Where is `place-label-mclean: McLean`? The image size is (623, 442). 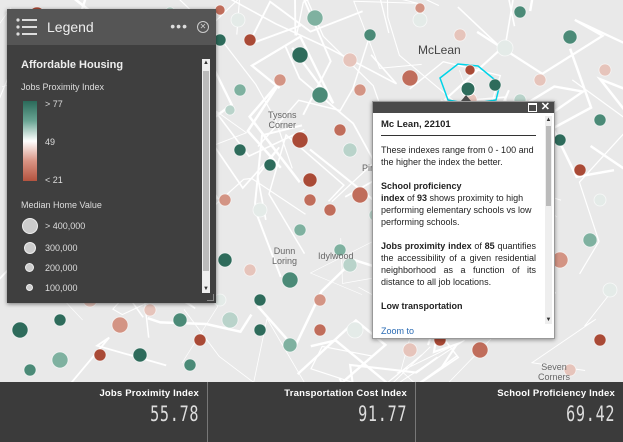 place-label-mclean: McLean is located at coordinates (439, 50).